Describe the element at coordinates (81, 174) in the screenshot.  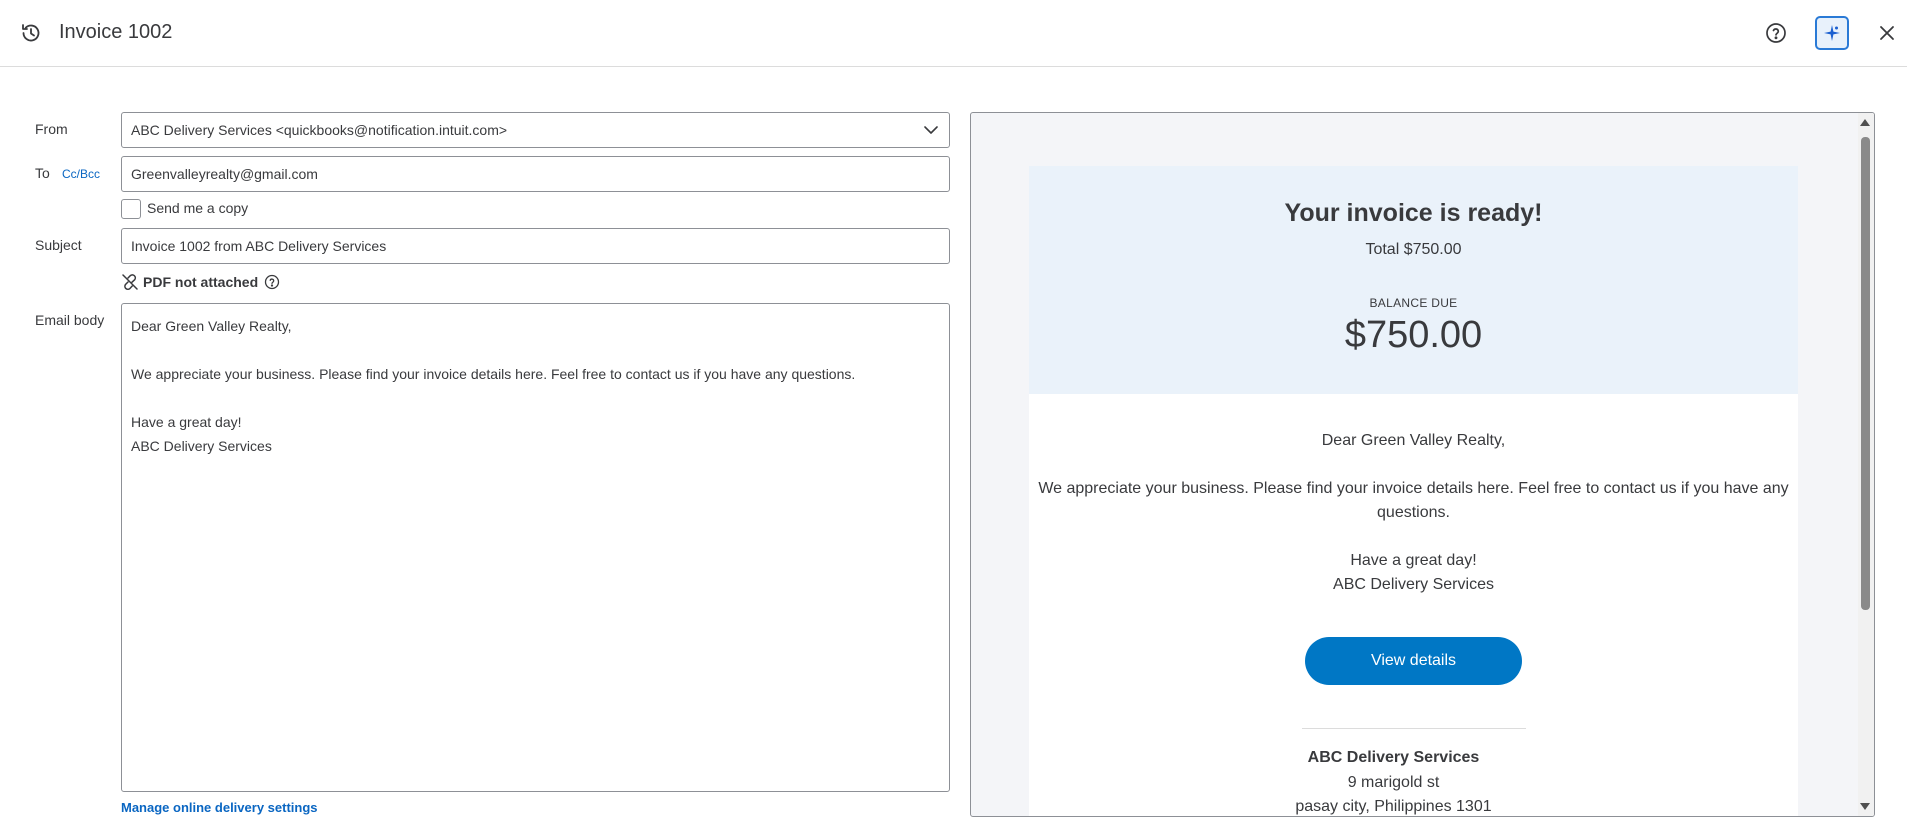
I see `ccbcc-link: Cc/Bcc` at that location.